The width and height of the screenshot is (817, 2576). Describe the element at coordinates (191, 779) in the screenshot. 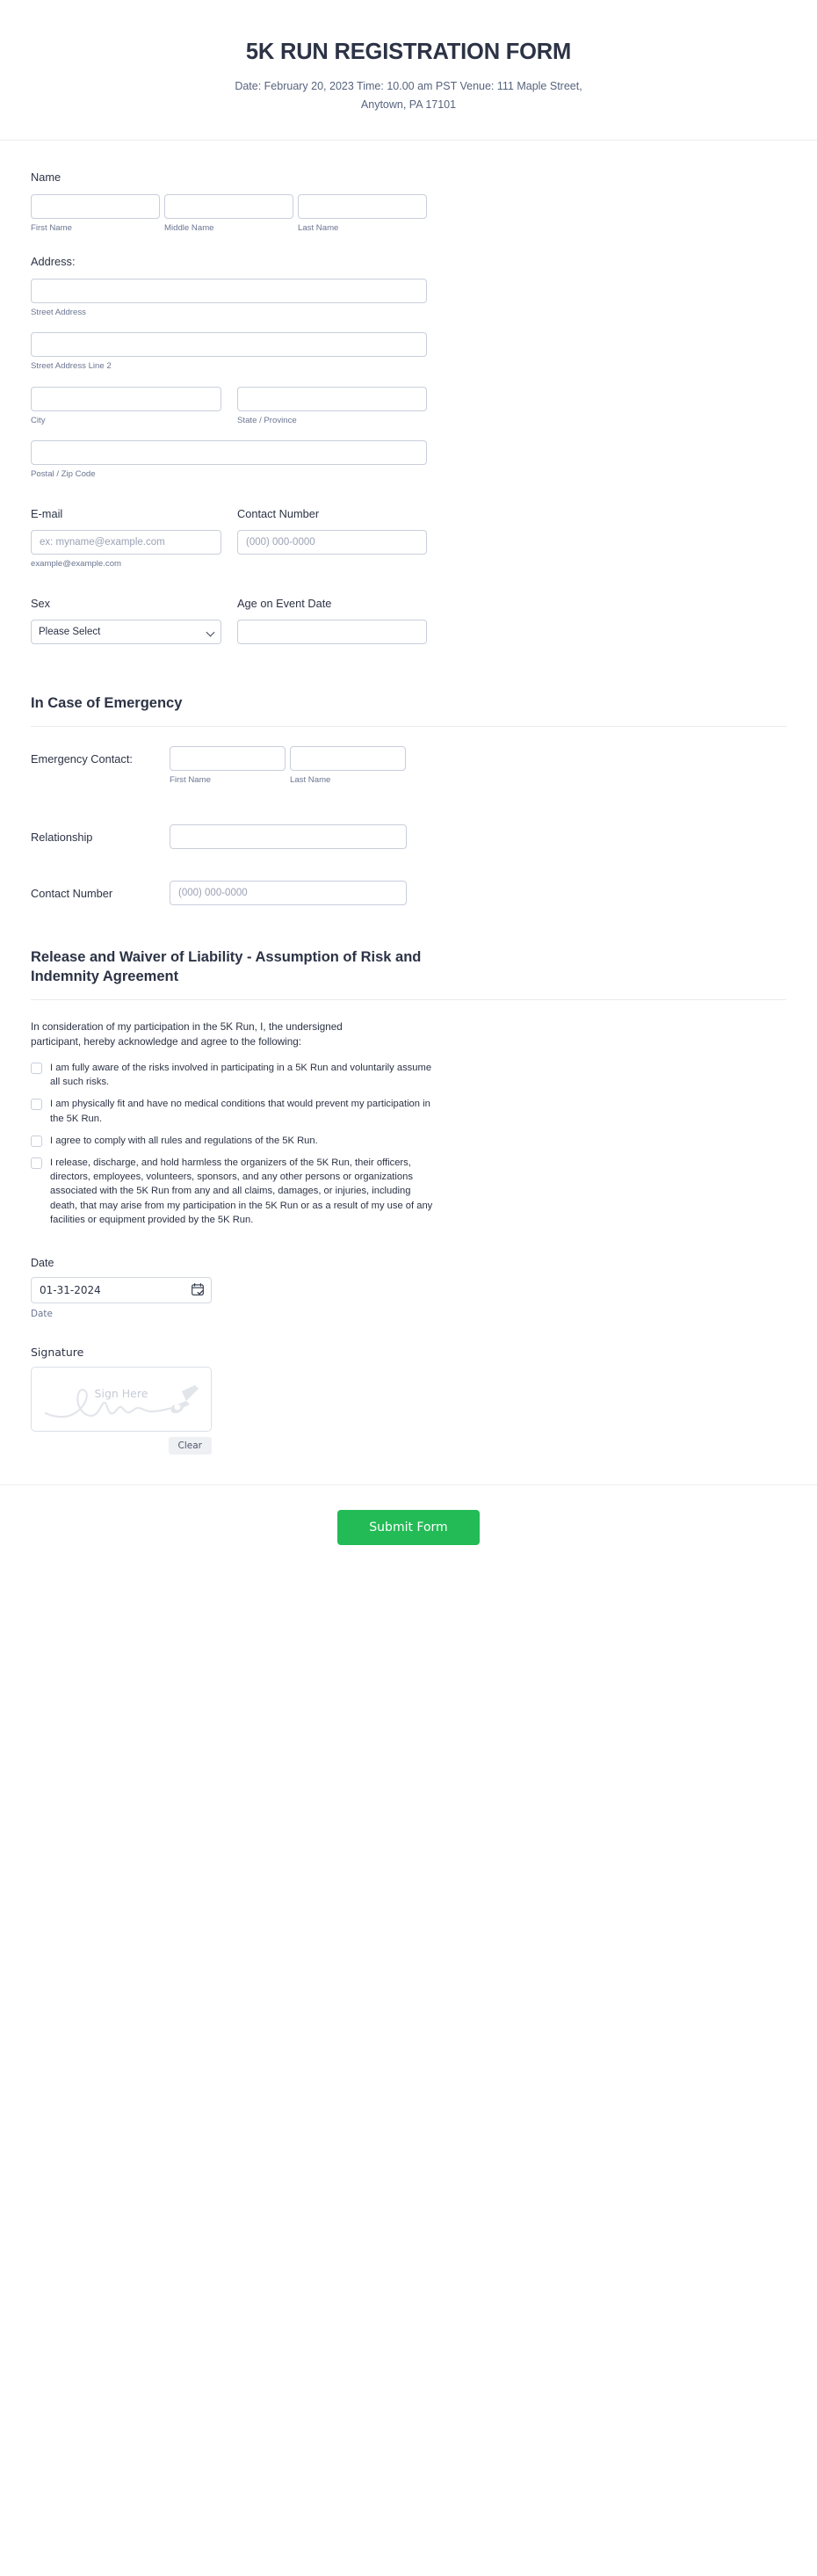

I see `emergency-first-name-sublabel: First Name` at that location.